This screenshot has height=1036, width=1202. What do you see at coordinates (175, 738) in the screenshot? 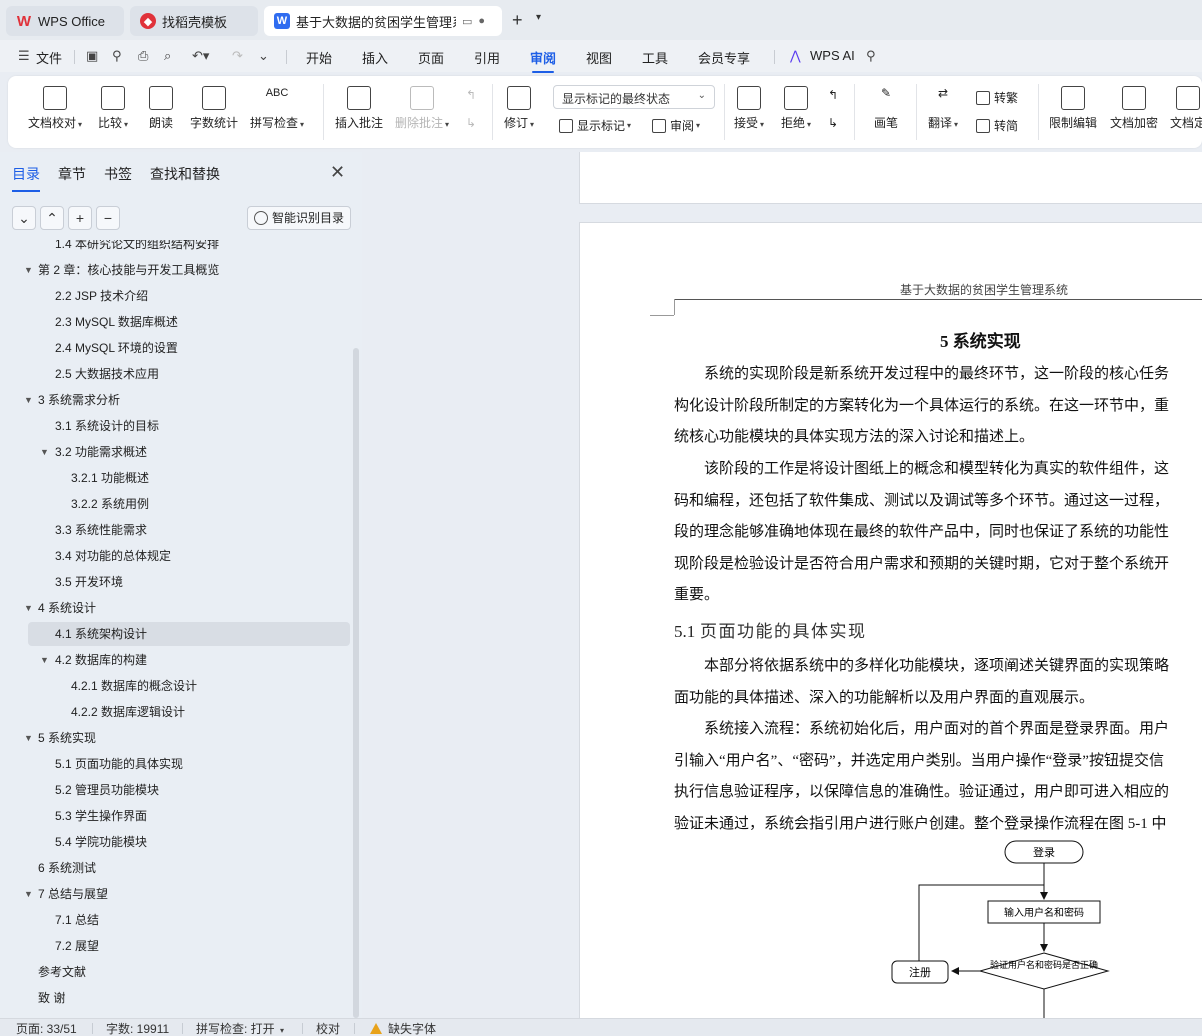
I see `toc-item: ▼ 5 系统实现` at bounding box center [175, 738].